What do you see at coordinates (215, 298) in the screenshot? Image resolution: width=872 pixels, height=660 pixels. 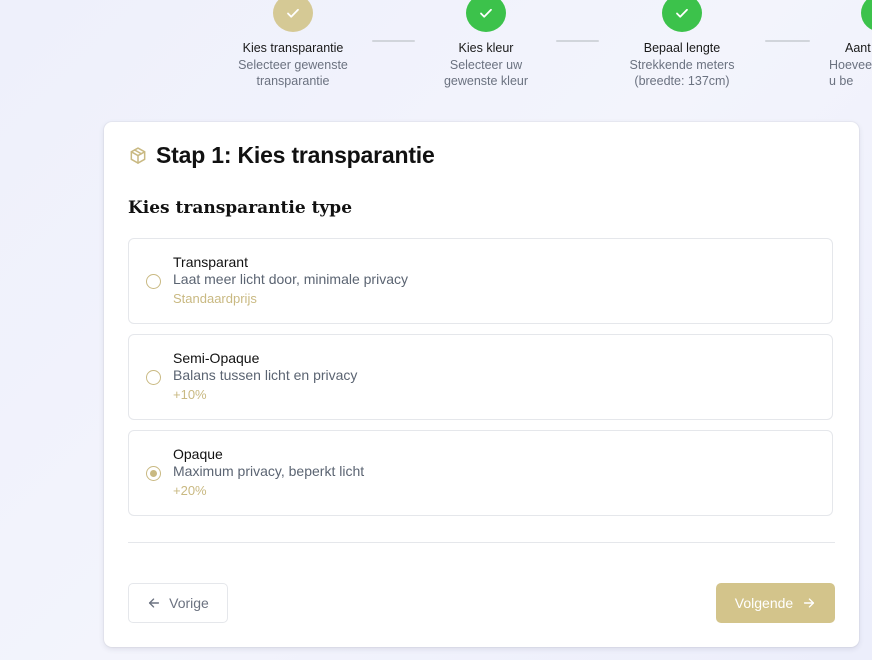 I see `option-price: Standaardprijs` at bounding box center [215, 298].